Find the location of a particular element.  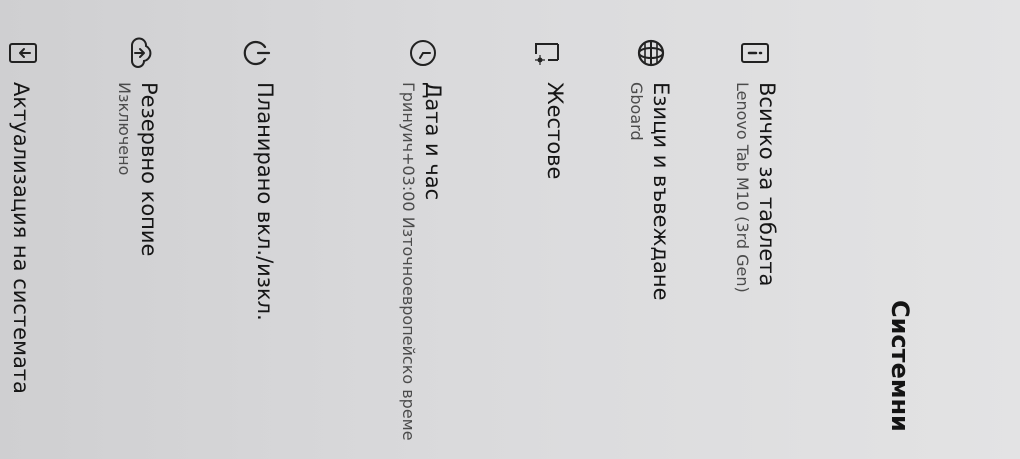

settings-item-summary: Гринуич+03:00 Източноевропейско време is located at coordinates (408, 261).